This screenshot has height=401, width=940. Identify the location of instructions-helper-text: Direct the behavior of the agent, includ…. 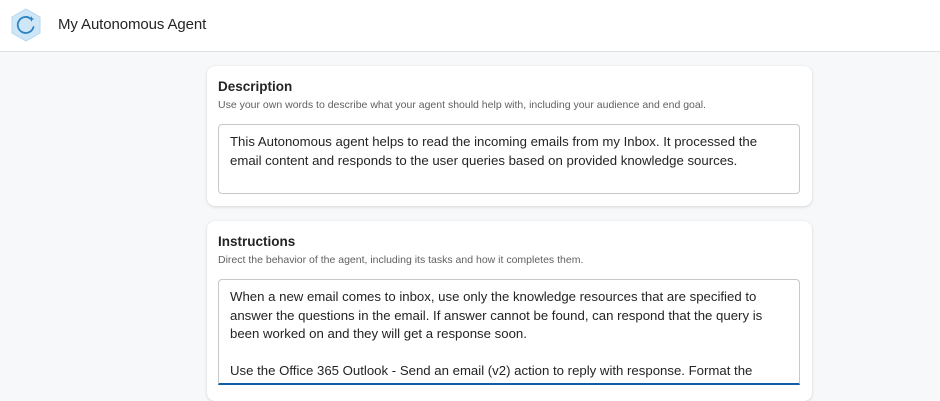
(401, 260).